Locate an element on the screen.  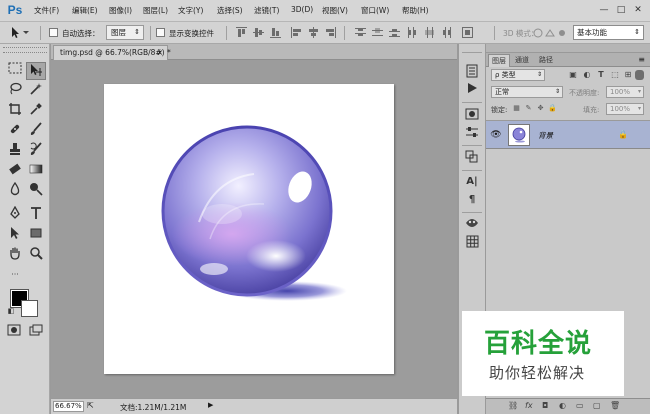
align-right-icon is located at coordinates (330, 32).